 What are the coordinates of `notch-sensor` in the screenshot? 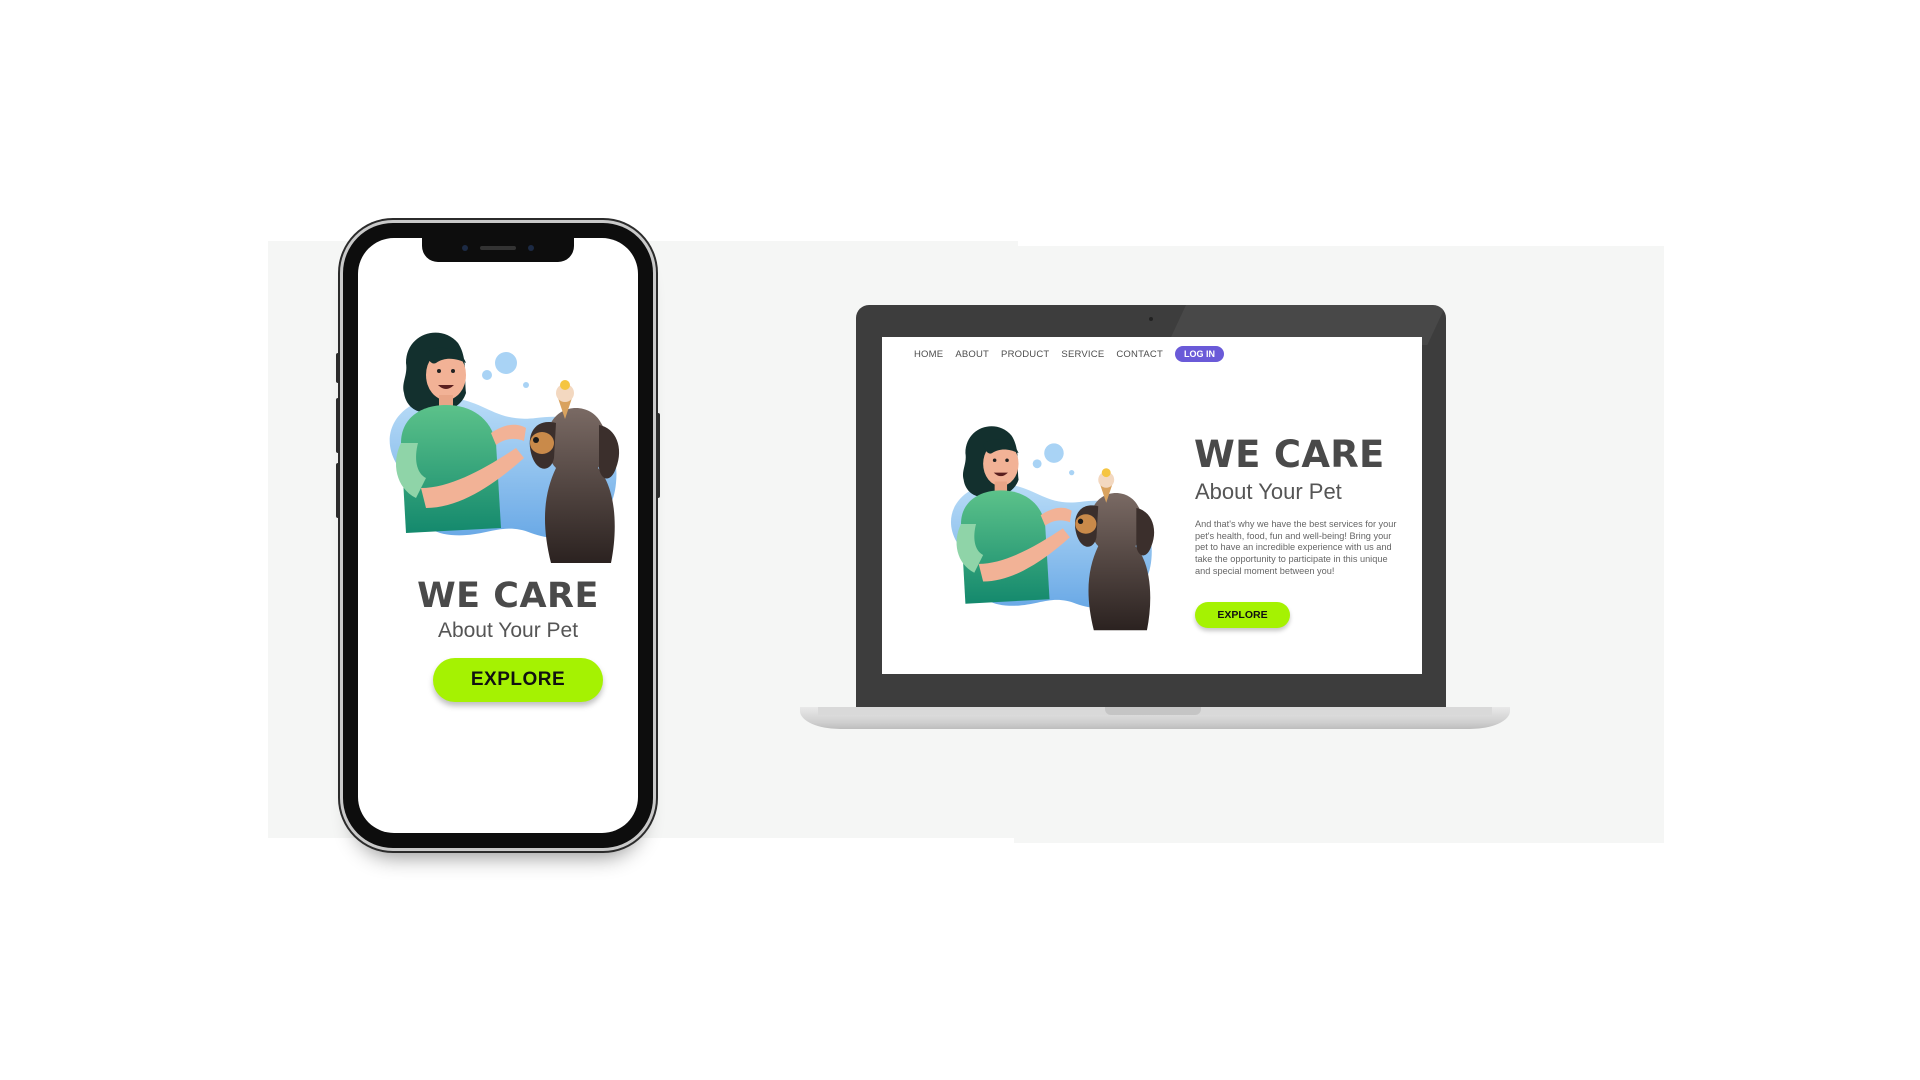 It's located at (465, 248).